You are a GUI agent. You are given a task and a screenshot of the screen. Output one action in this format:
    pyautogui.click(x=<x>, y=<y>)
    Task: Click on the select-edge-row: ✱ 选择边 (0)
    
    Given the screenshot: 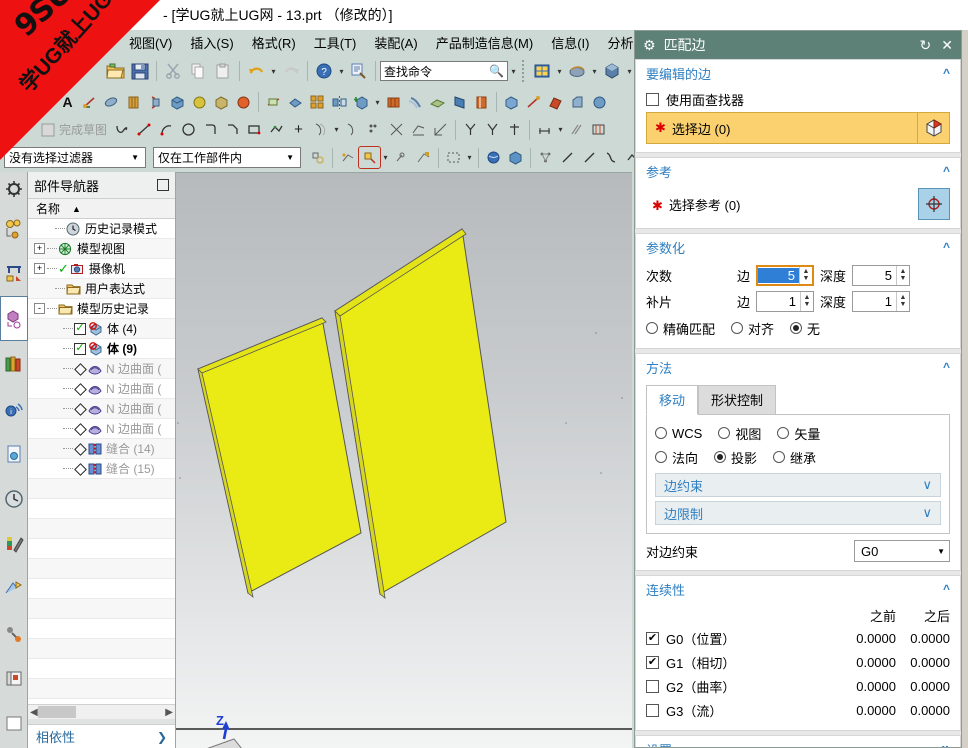 What is the action you would take?
    pyautogui.click(x=798, y=128)
    